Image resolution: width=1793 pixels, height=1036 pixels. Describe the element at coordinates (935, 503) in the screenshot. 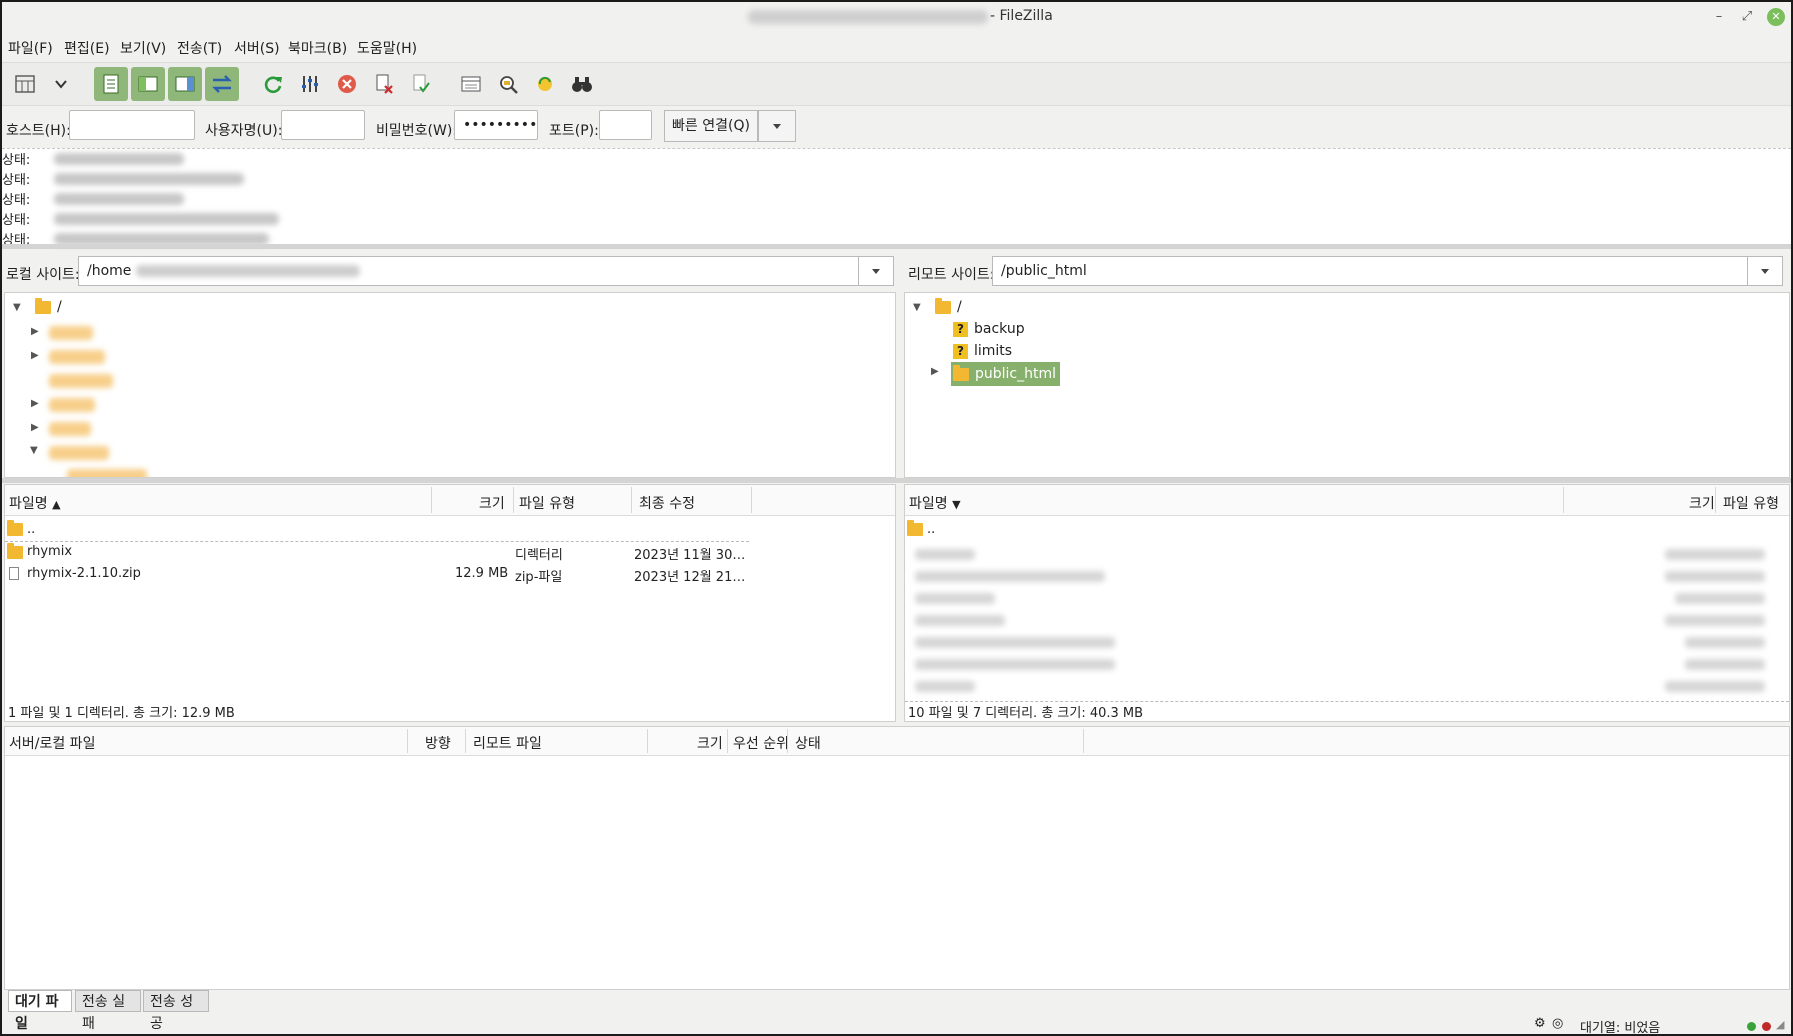

I see `column-filename: 파일명 ▼` at that location.